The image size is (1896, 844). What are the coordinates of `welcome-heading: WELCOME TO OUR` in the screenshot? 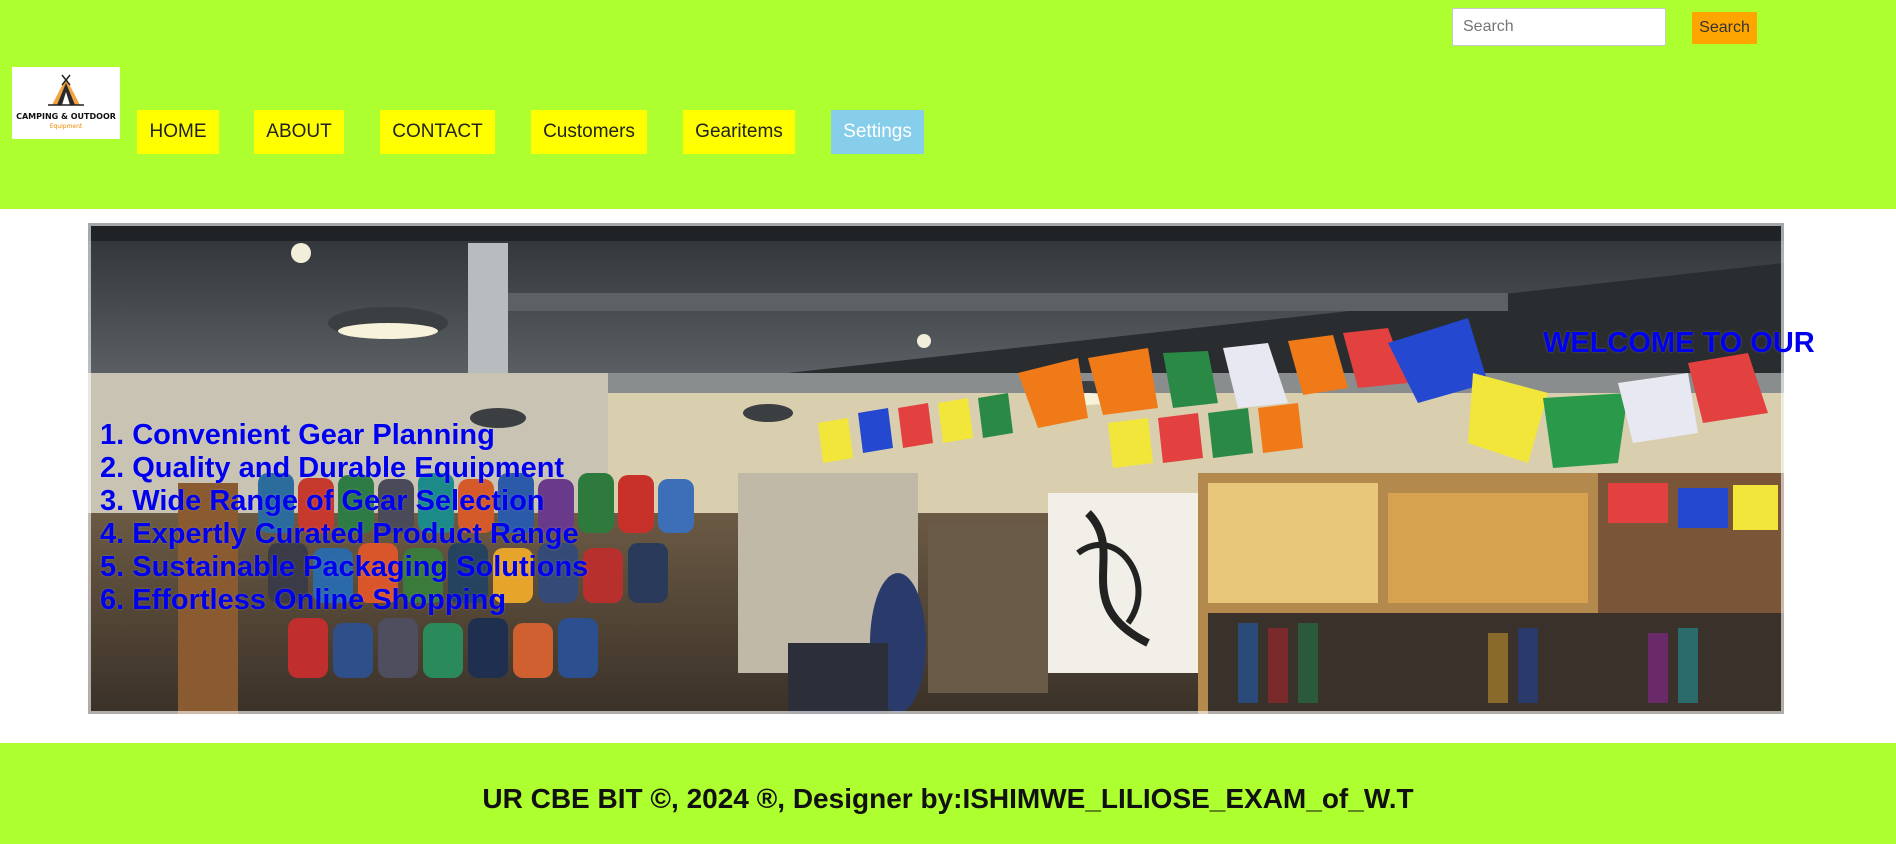 It's located at (1679, 343).